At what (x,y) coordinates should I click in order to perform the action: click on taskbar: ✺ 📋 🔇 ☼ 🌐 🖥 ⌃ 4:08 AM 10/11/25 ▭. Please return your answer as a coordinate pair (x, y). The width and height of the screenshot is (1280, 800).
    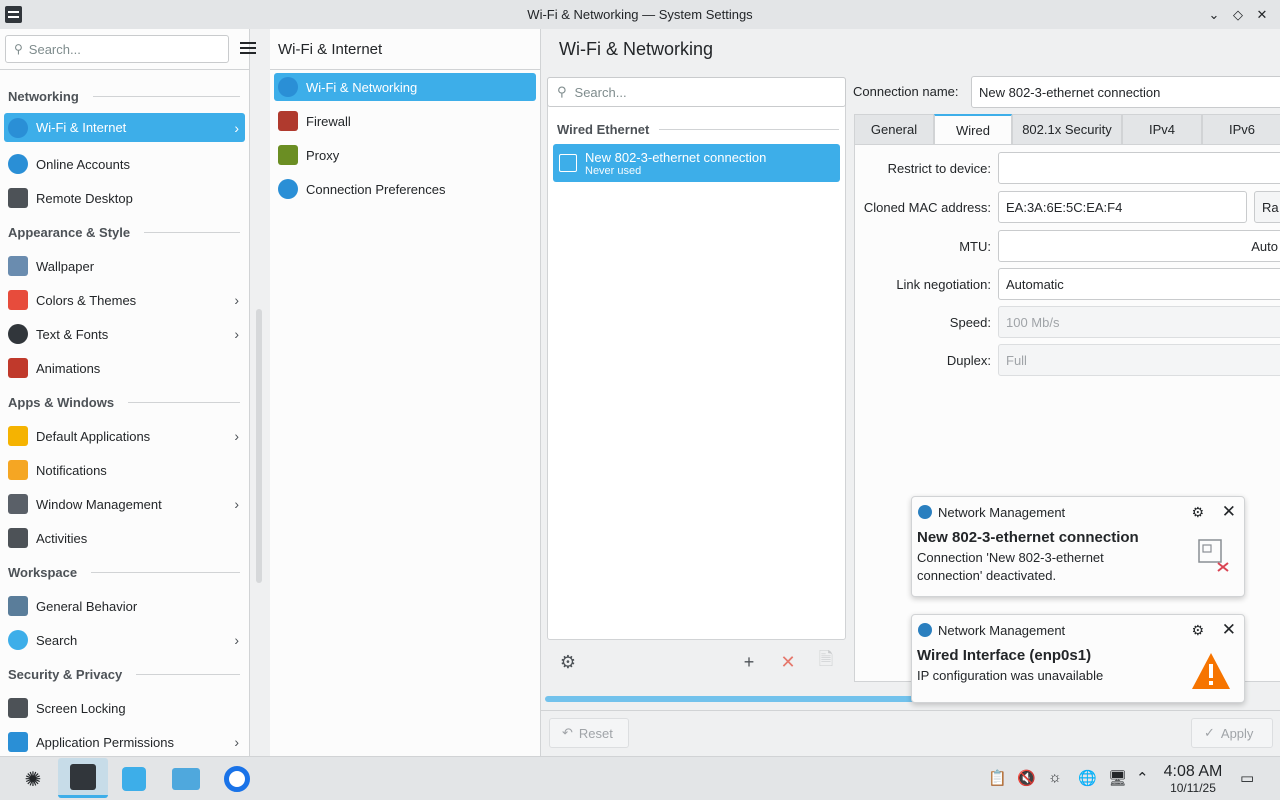
    Looking at the image, I should click on (640, 778).